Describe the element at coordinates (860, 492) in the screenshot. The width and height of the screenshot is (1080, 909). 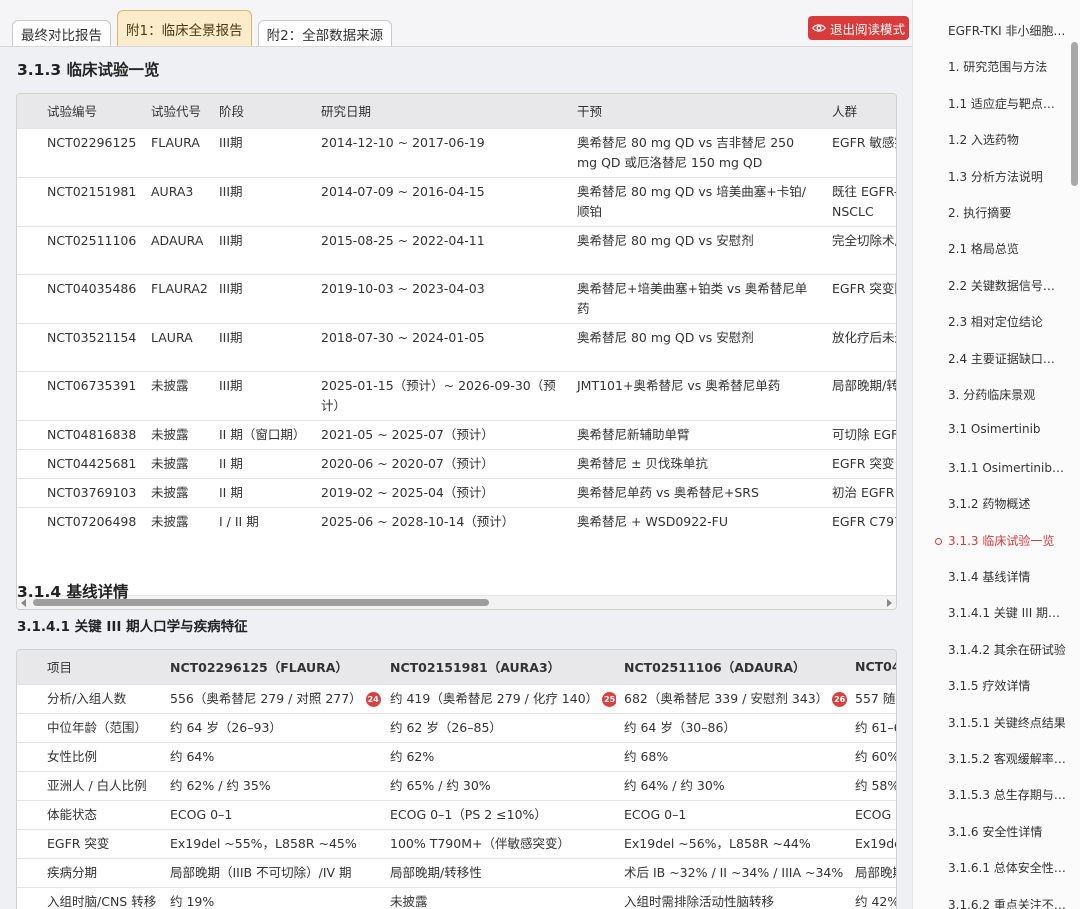
I see `trial-cell-population: 初治 EGFR 突` at that location.